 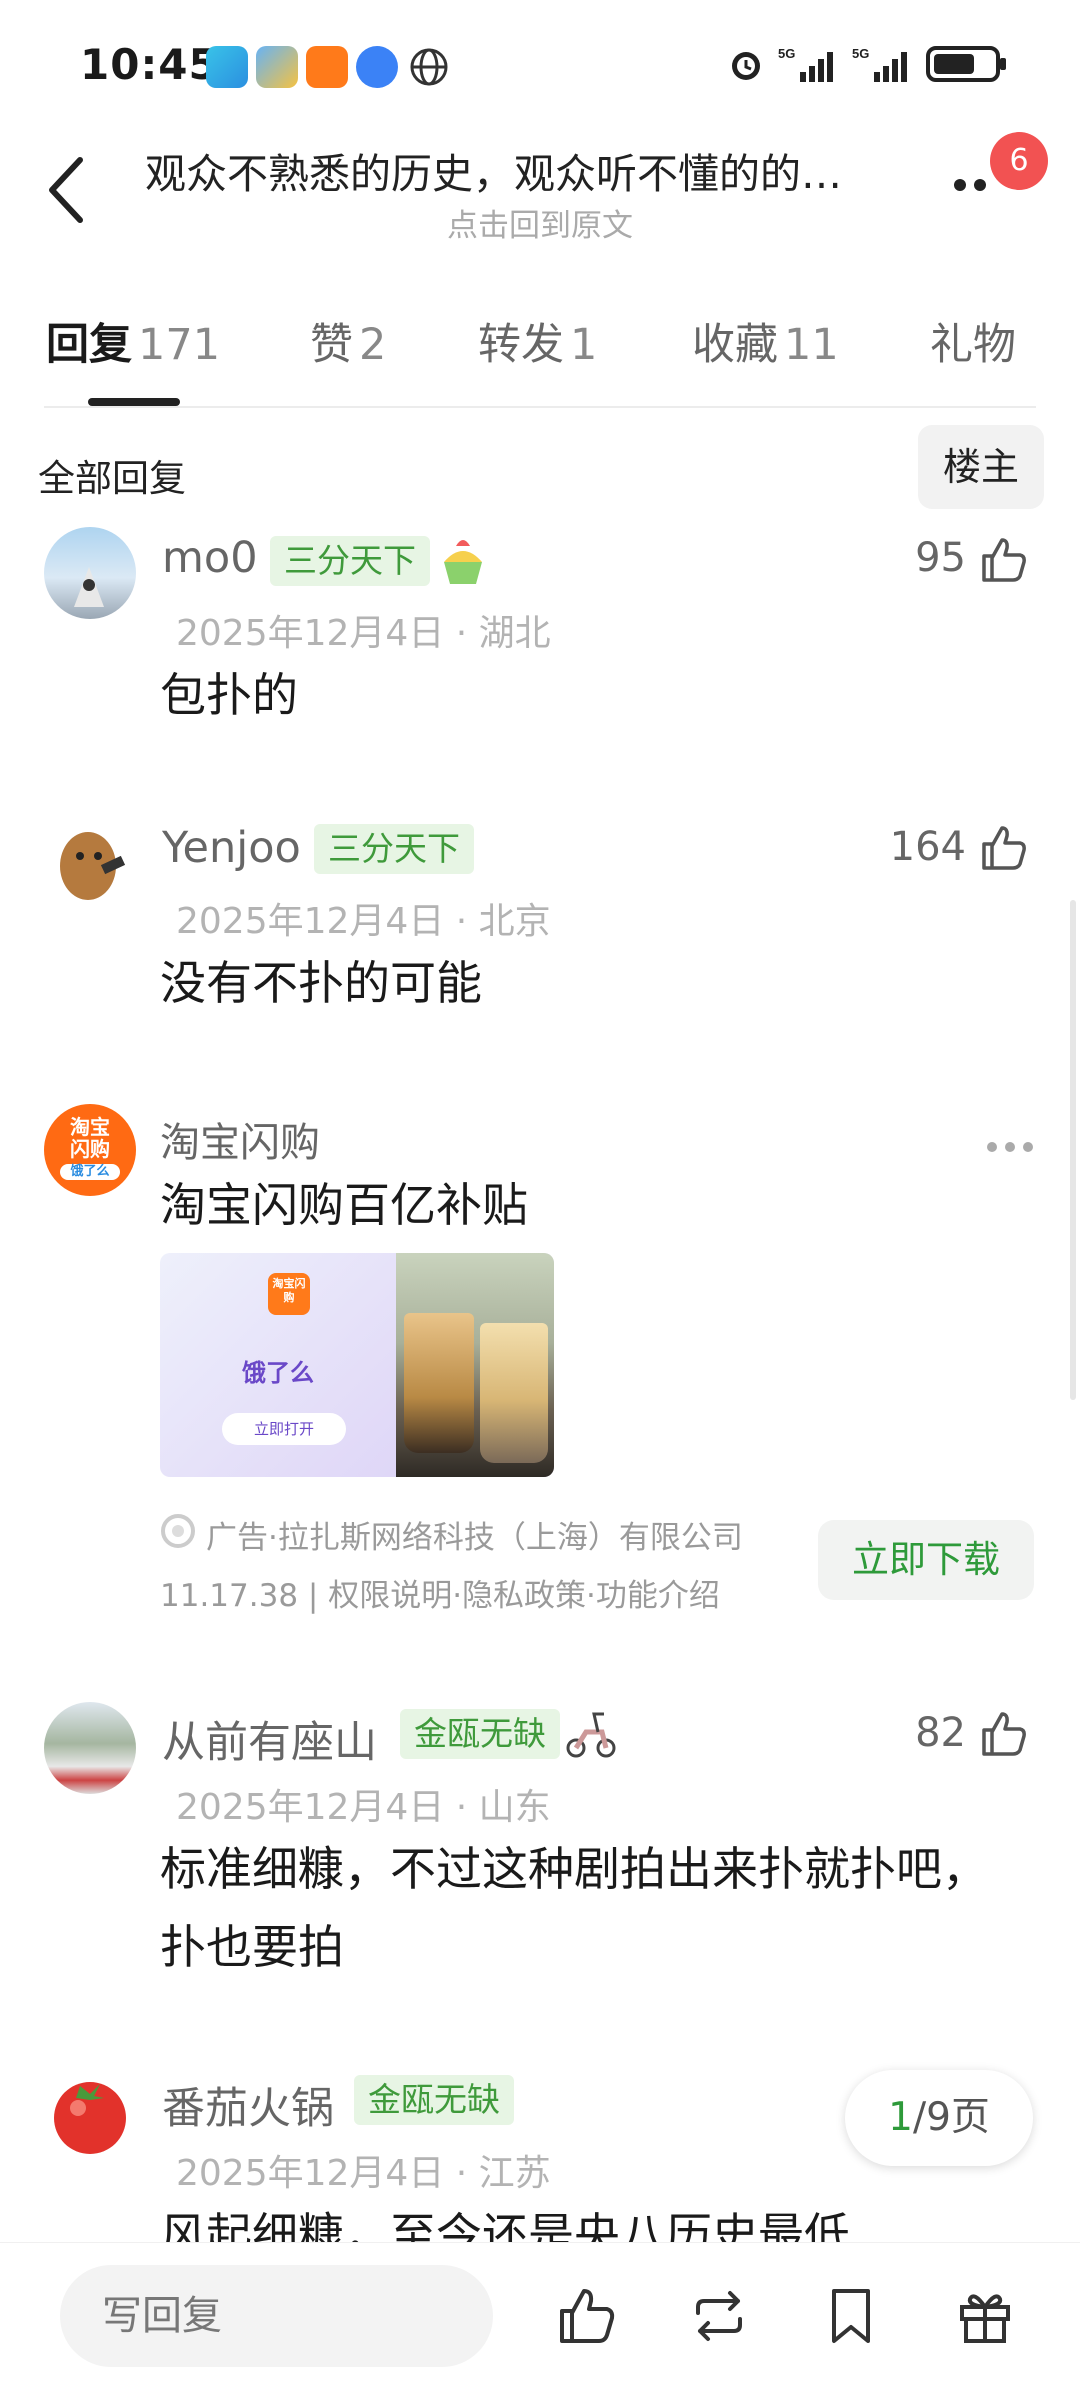 I want to click on signal-5g-icon-2: 5G, so click(x=879, y=64).